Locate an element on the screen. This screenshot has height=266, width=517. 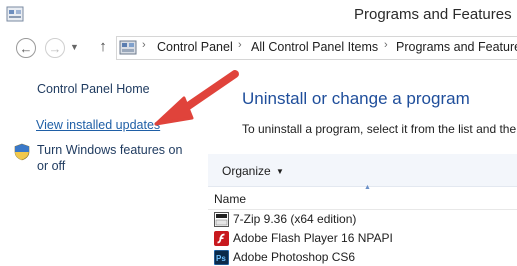
column-header-name: Name is located at coordinates (230, 199).